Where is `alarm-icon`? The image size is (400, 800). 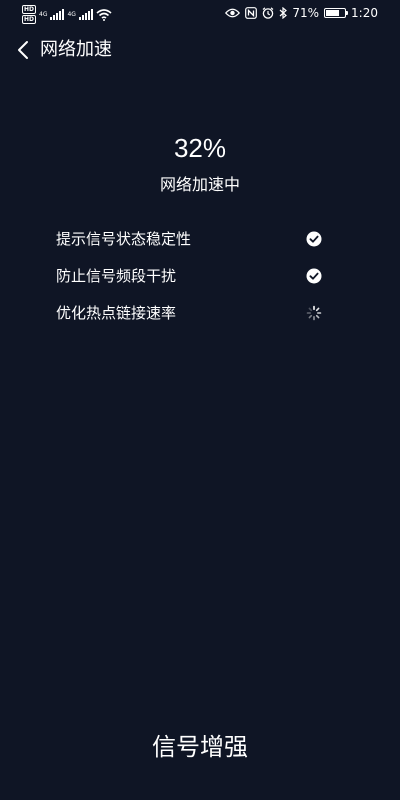 alarm-icon is located at coordinates (268, 13).